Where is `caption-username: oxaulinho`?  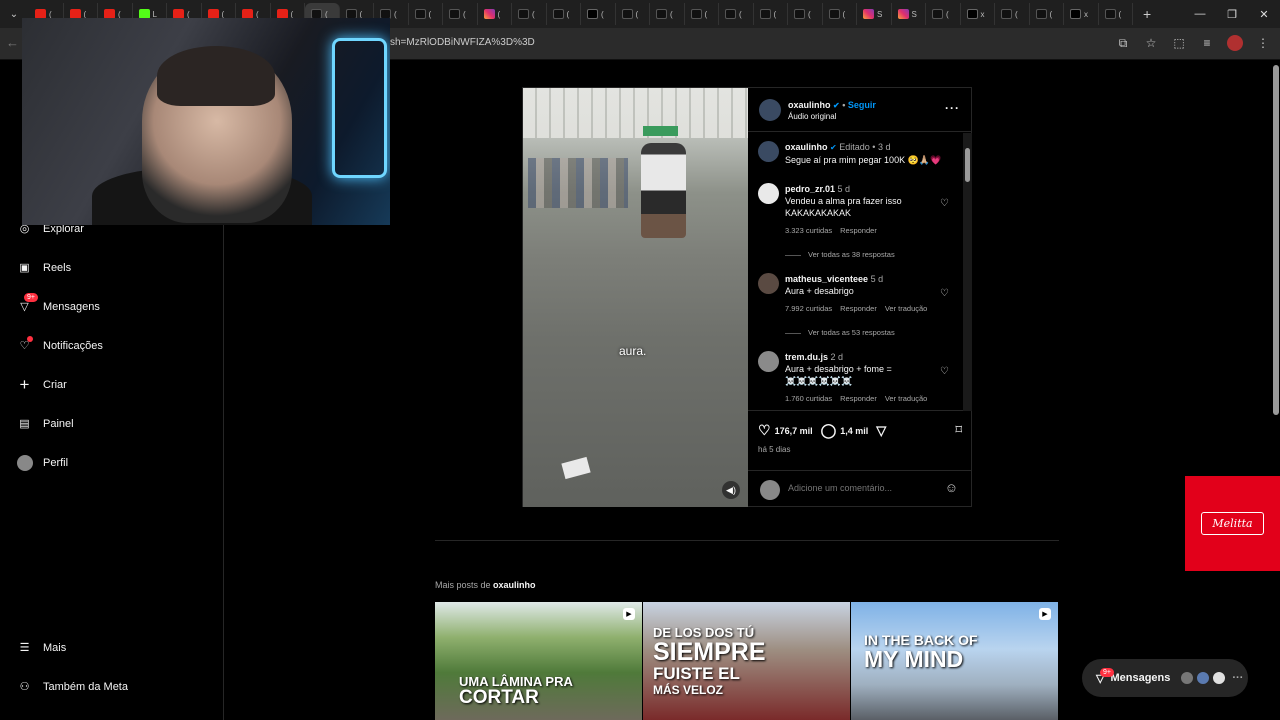
caption-username: oxaulinho is located at coordinates (806, 147).